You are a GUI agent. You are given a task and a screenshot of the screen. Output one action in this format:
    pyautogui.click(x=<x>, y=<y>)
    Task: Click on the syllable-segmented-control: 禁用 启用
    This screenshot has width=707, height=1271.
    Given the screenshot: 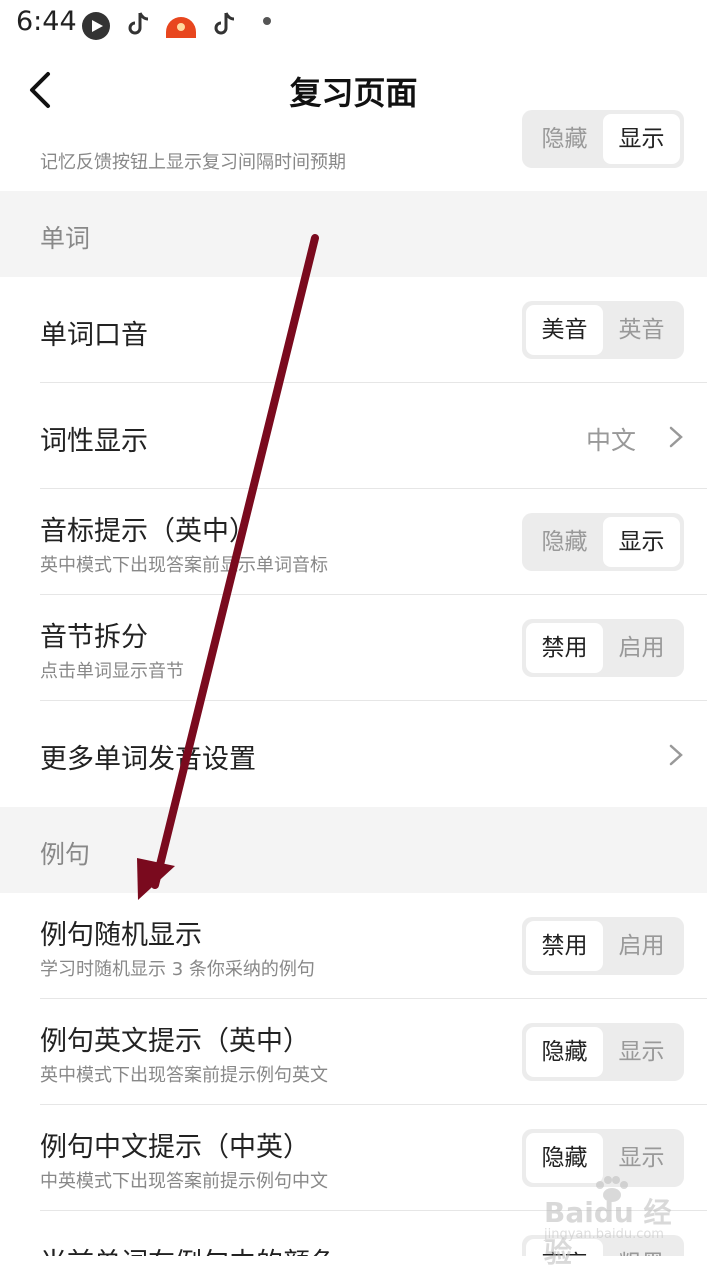 What is the action you would take?
    pyautogui.click(x=603, y=648)
    